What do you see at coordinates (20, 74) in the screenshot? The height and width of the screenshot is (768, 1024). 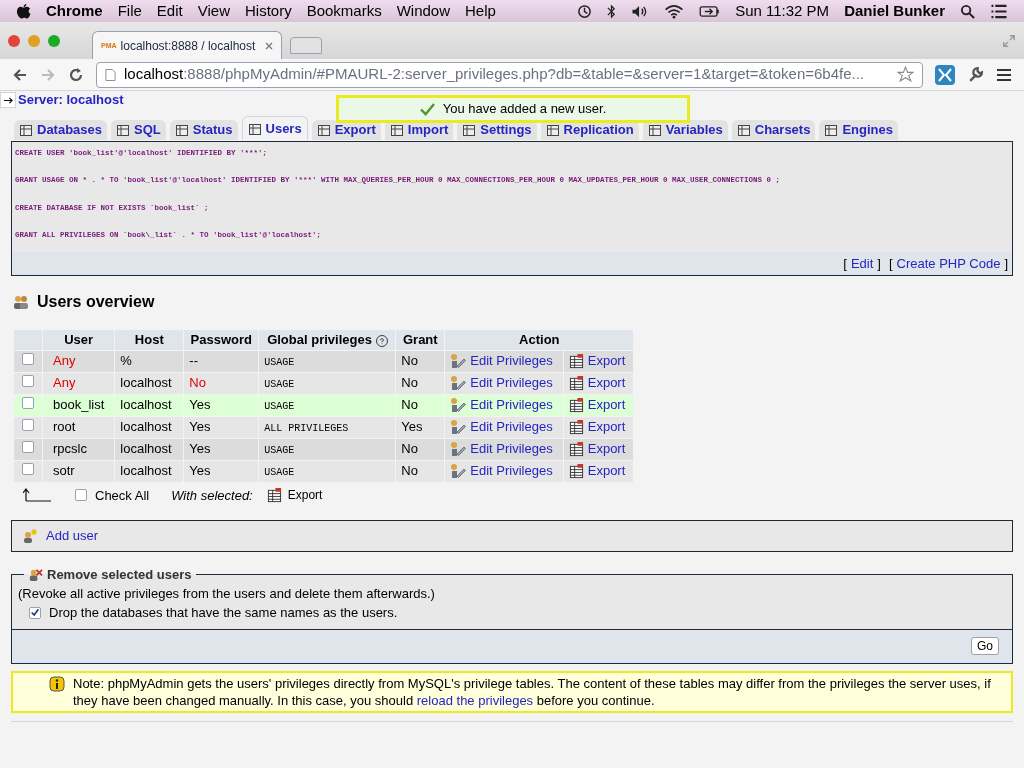 I see `back-arrow-icon` at bounding box center [20, 74].